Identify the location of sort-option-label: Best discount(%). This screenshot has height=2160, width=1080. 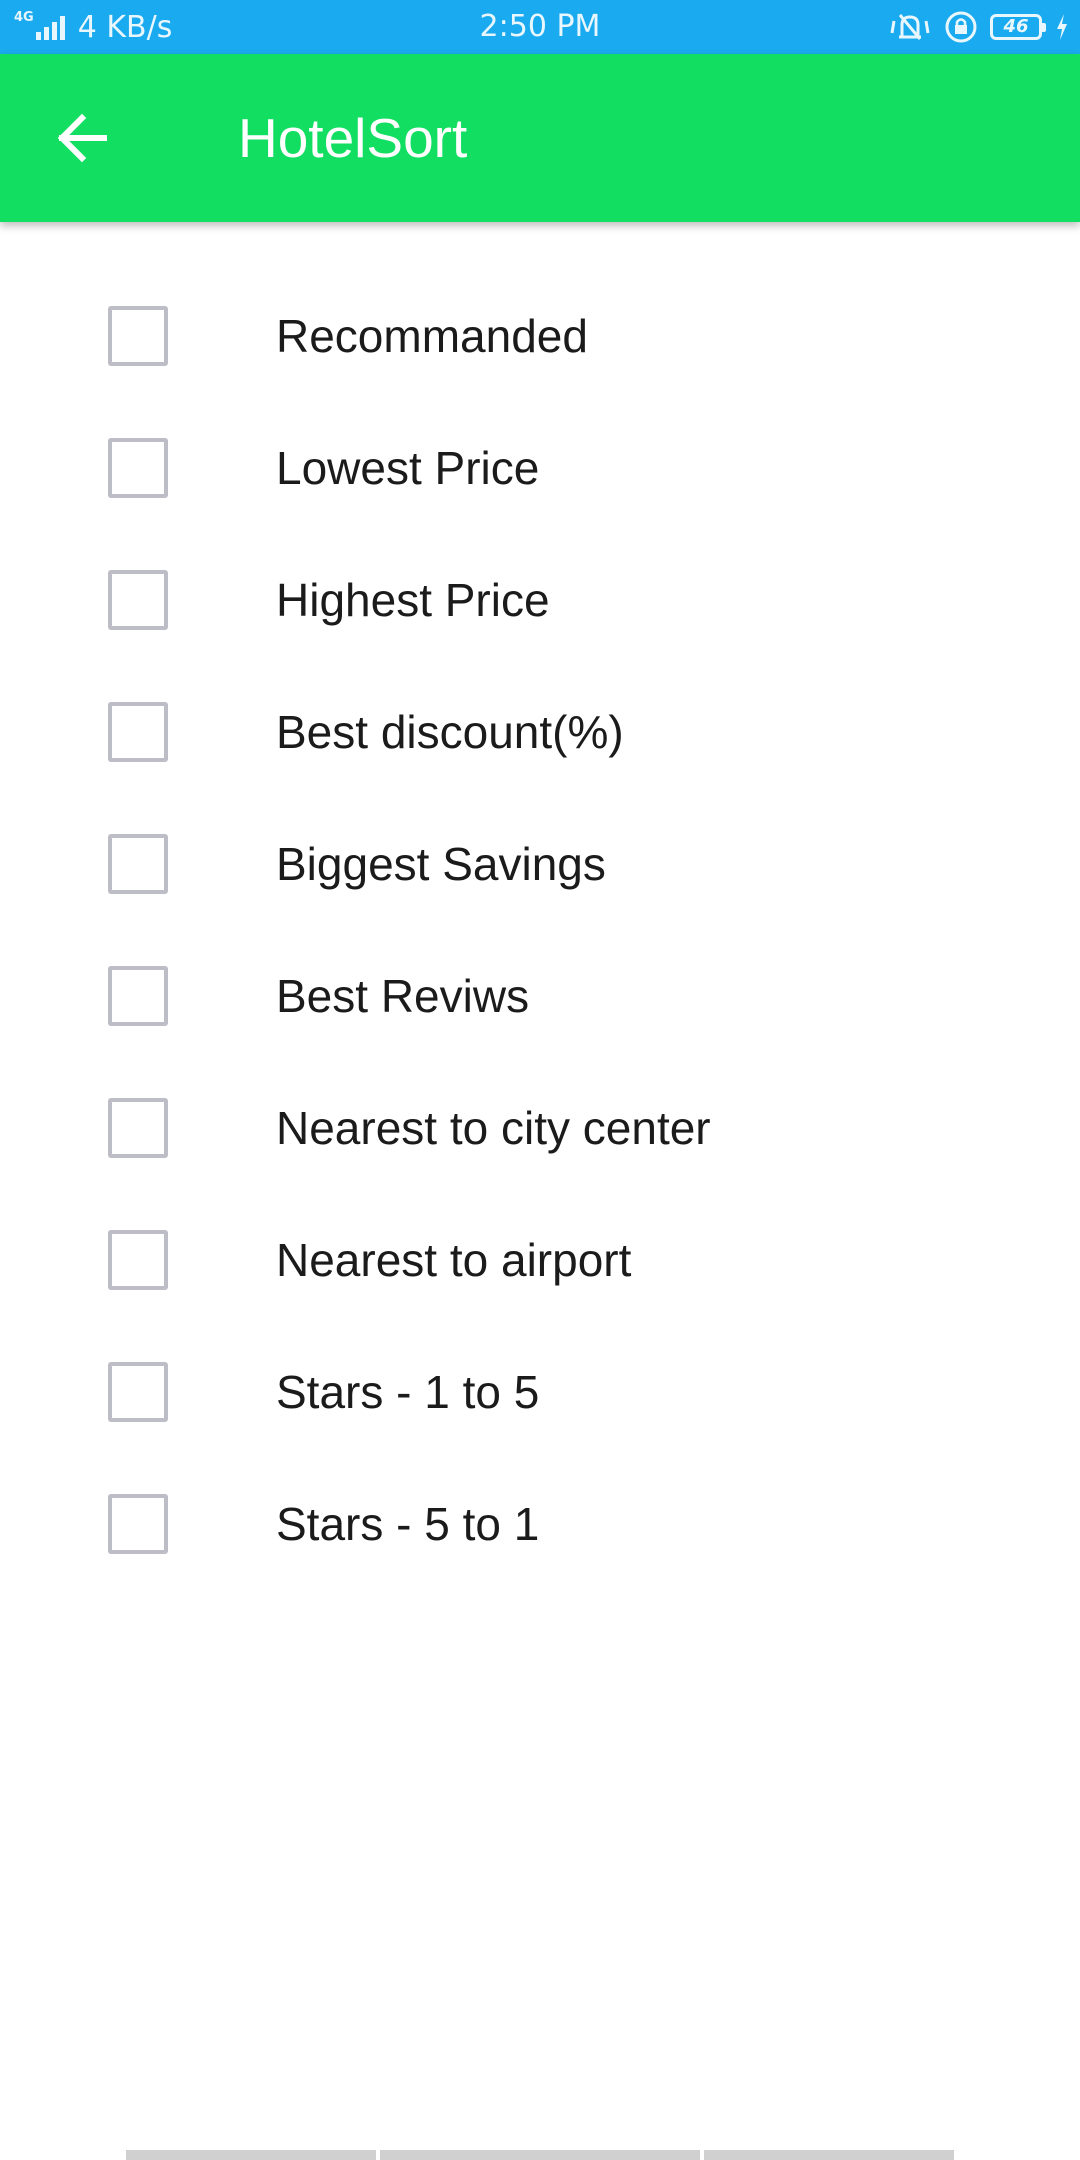
(450, 732).